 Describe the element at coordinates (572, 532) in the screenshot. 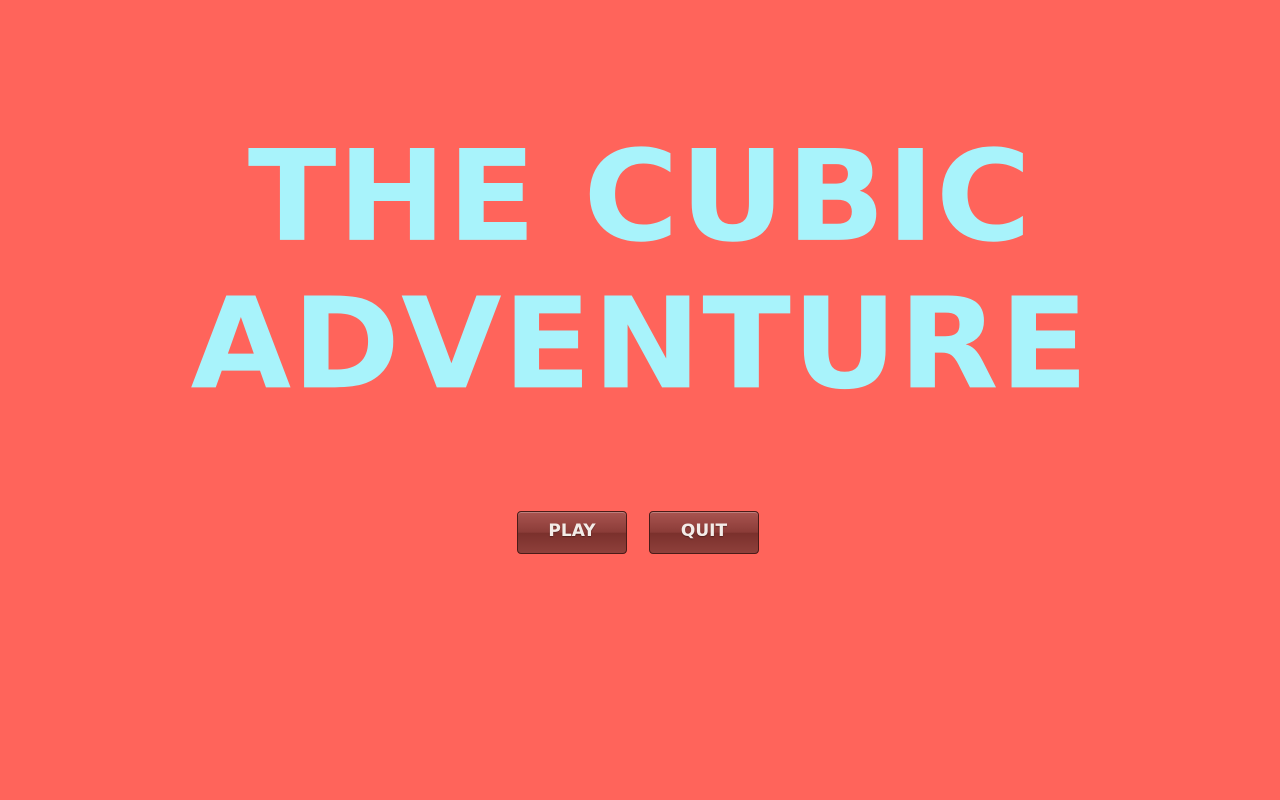

I see `play-button: PLAY` at that location.